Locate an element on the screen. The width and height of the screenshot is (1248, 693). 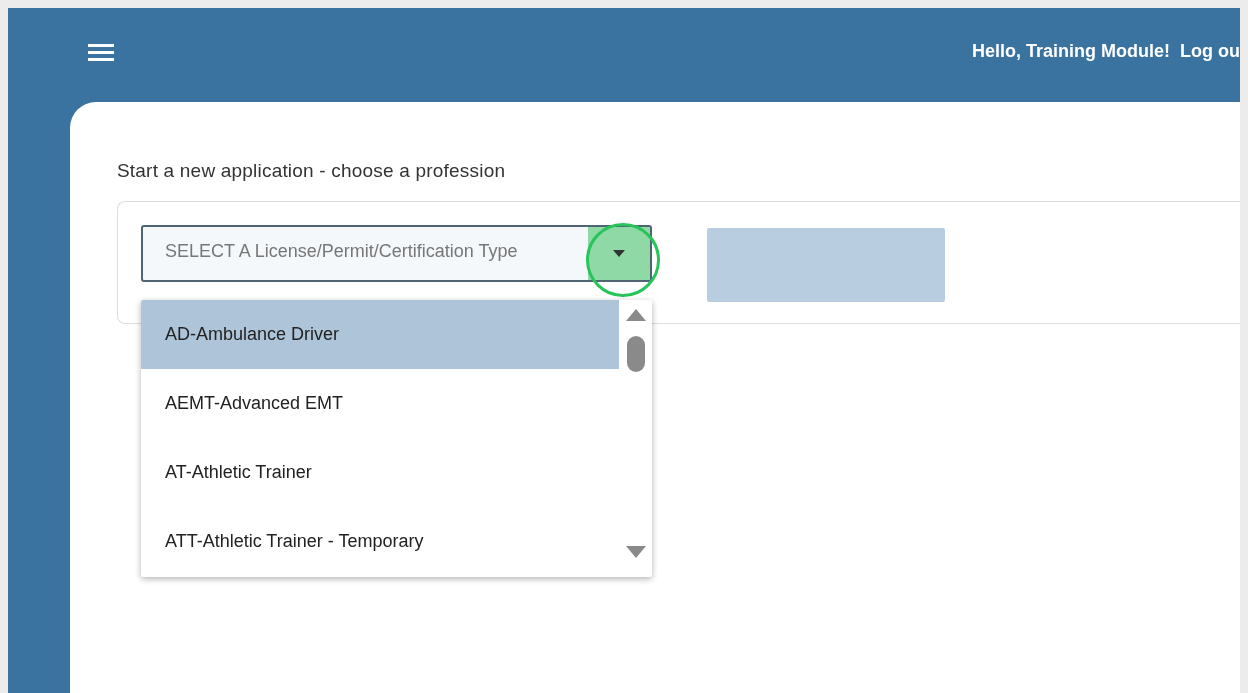
scroll-down-icon is located at coordinates (635, 552).